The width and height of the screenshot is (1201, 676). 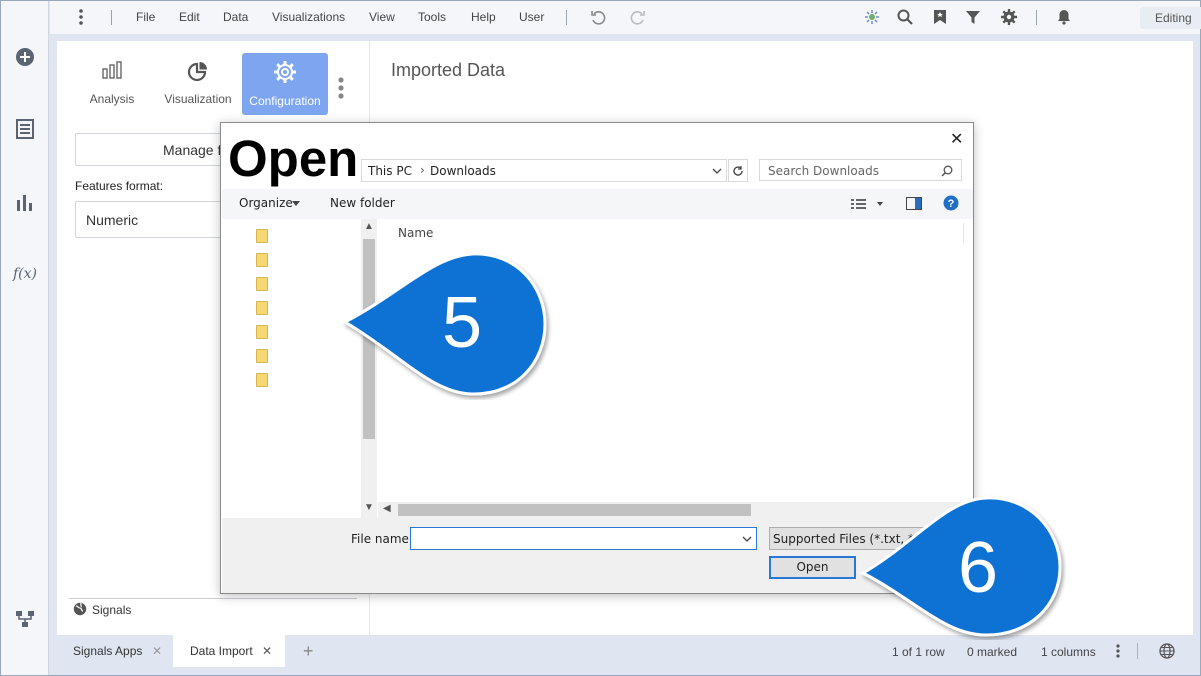 What do you see at coordinates (341, 90) in the screenshot?
I see `more-options-icon` at bounding box center [341, 90].